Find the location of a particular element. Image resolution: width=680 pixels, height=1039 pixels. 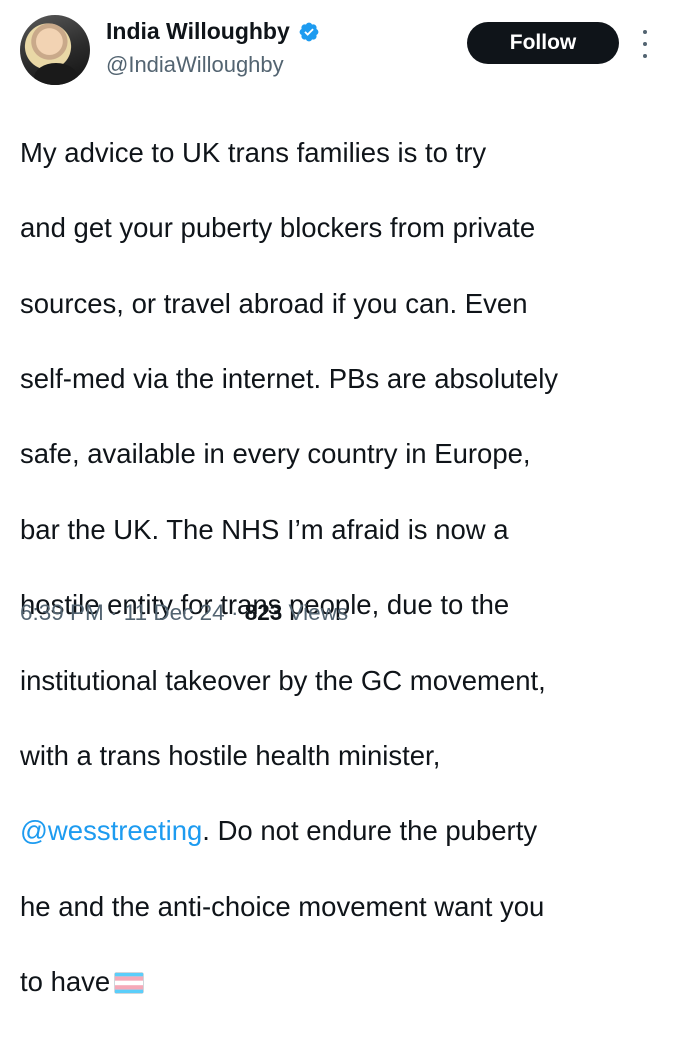

mention-link: @wesstreeting is located at coordinates (111, 830).